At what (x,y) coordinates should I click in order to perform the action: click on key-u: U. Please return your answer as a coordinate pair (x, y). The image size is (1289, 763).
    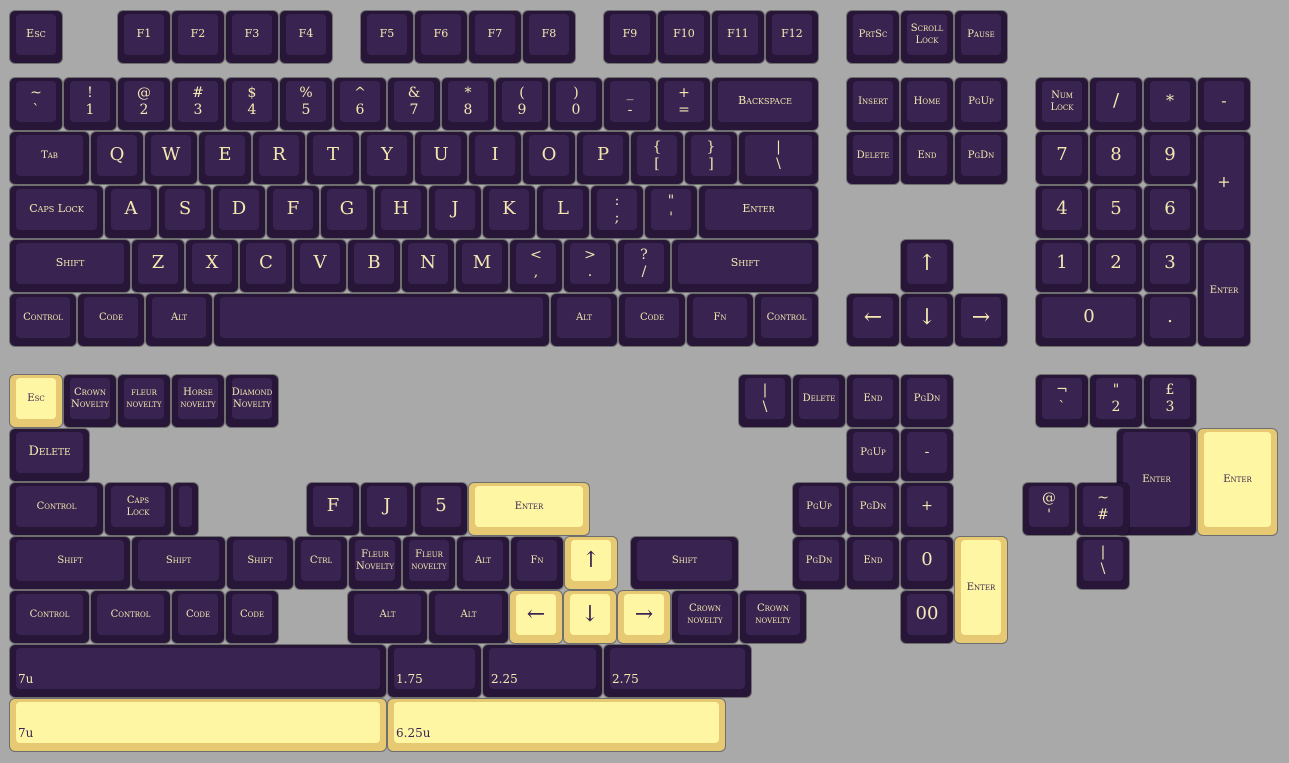
    Looking at the image, I should click on (441, 158).